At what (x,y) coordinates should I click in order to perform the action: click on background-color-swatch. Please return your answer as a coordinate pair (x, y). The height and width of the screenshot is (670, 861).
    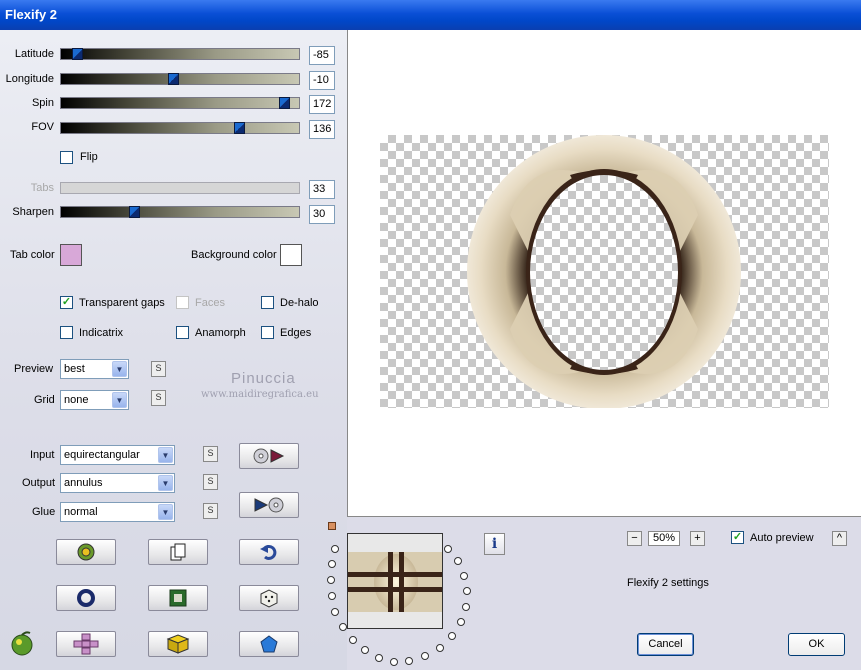
    Looking at the image, I should click on (291, 255).